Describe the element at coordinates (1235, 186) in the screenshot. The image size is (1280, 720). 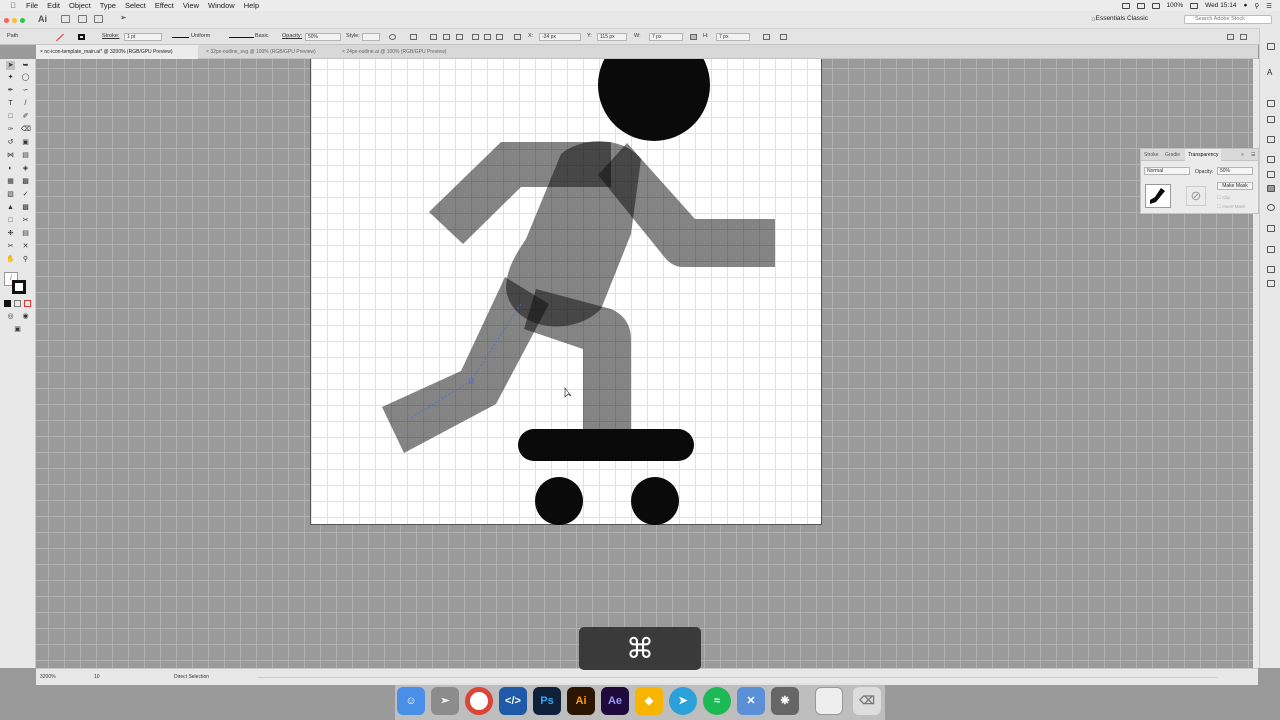
I see `make-mask-button: Make Mask` at that location.